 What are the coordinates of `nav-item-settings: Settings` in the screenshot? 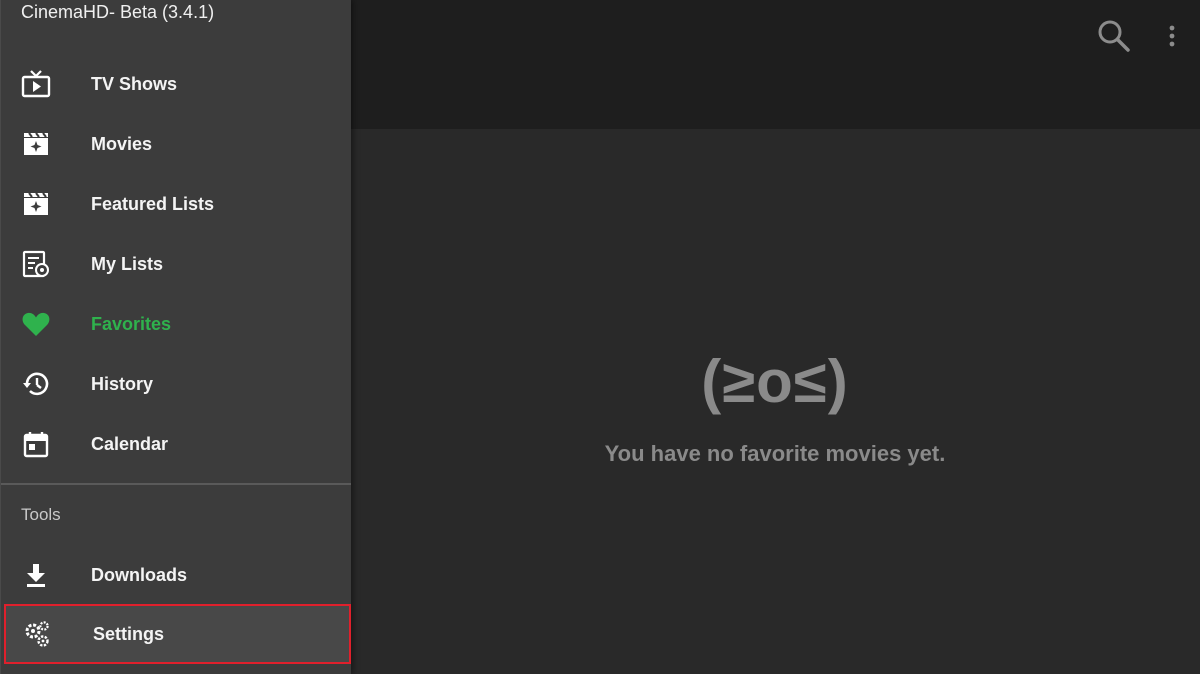 It's located at (177, 634).